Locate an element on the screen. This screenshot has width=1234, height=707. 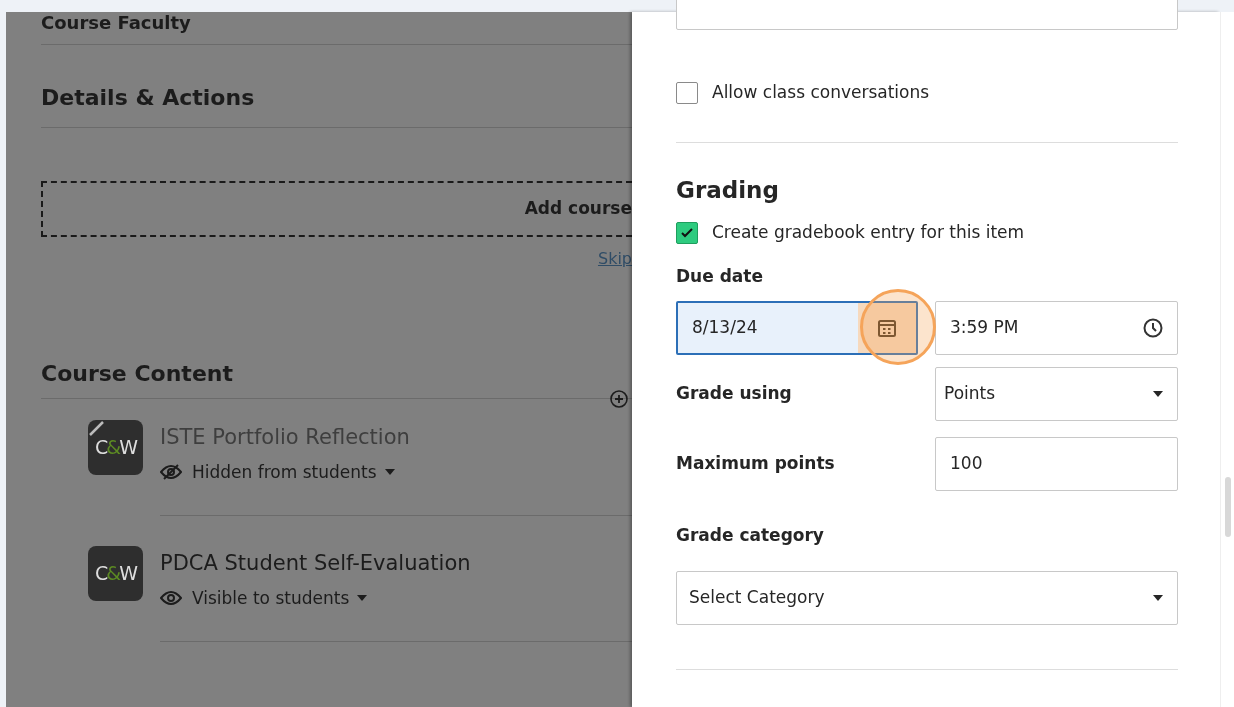
add-icon is located at coordinates (619, 399).